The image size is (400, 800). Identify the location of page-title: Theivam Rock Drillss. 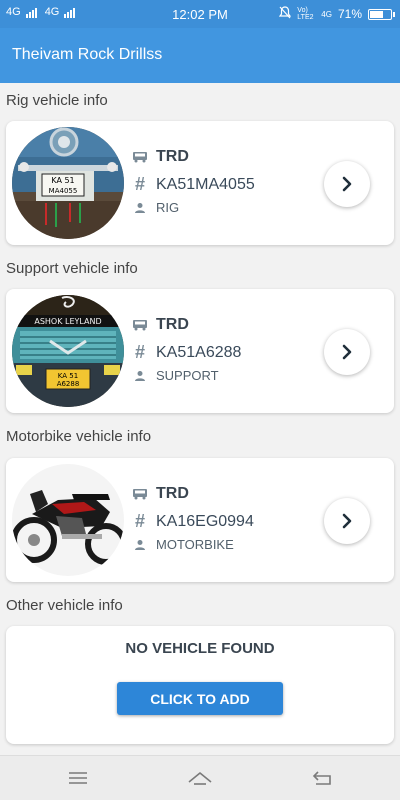
(87, 54).